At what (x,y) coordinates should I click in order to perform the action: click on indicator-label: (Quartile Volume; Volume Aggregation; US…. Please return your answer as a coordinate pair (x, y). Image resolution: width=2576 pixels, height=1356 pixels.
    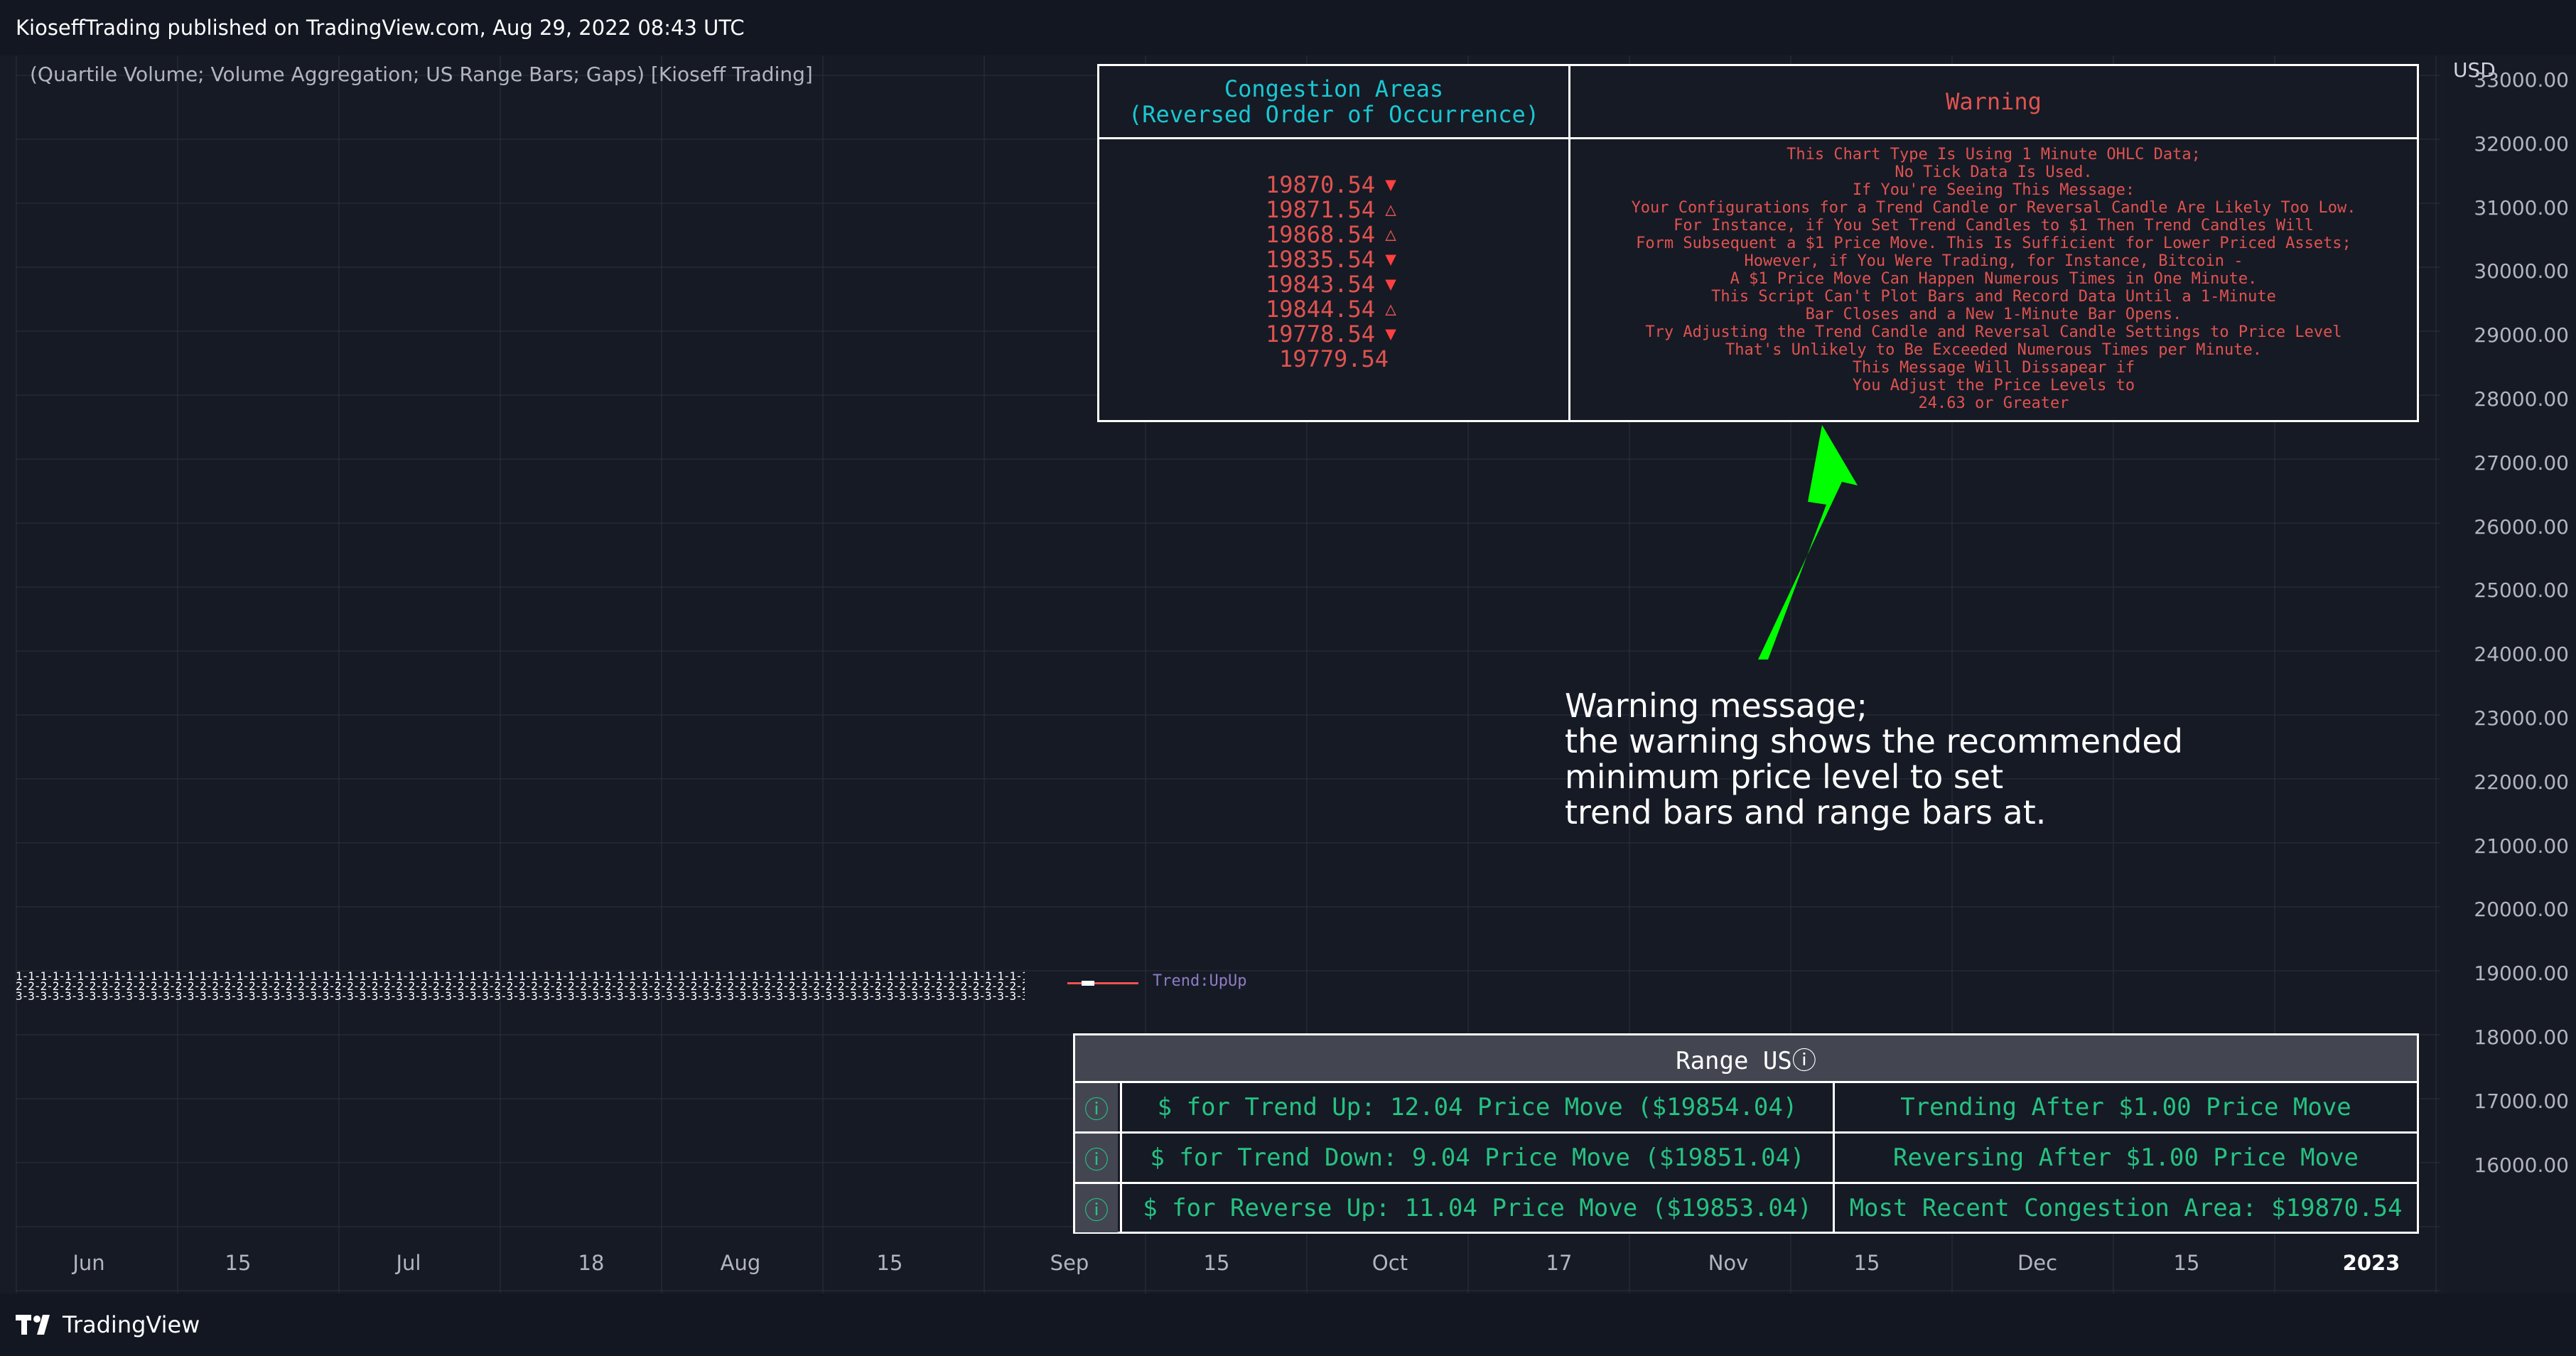
    Looking at the image, I should click on (421, 74).